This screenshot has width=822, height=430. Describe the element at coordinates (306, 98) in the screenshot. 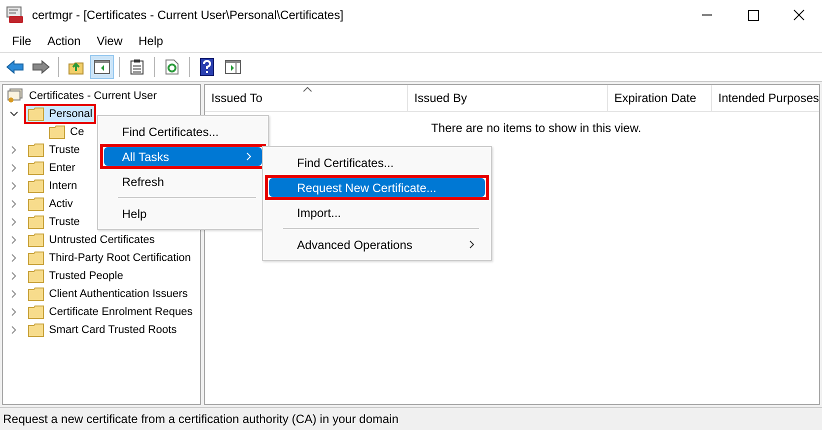

I see `column-header: Issued To` at that location.